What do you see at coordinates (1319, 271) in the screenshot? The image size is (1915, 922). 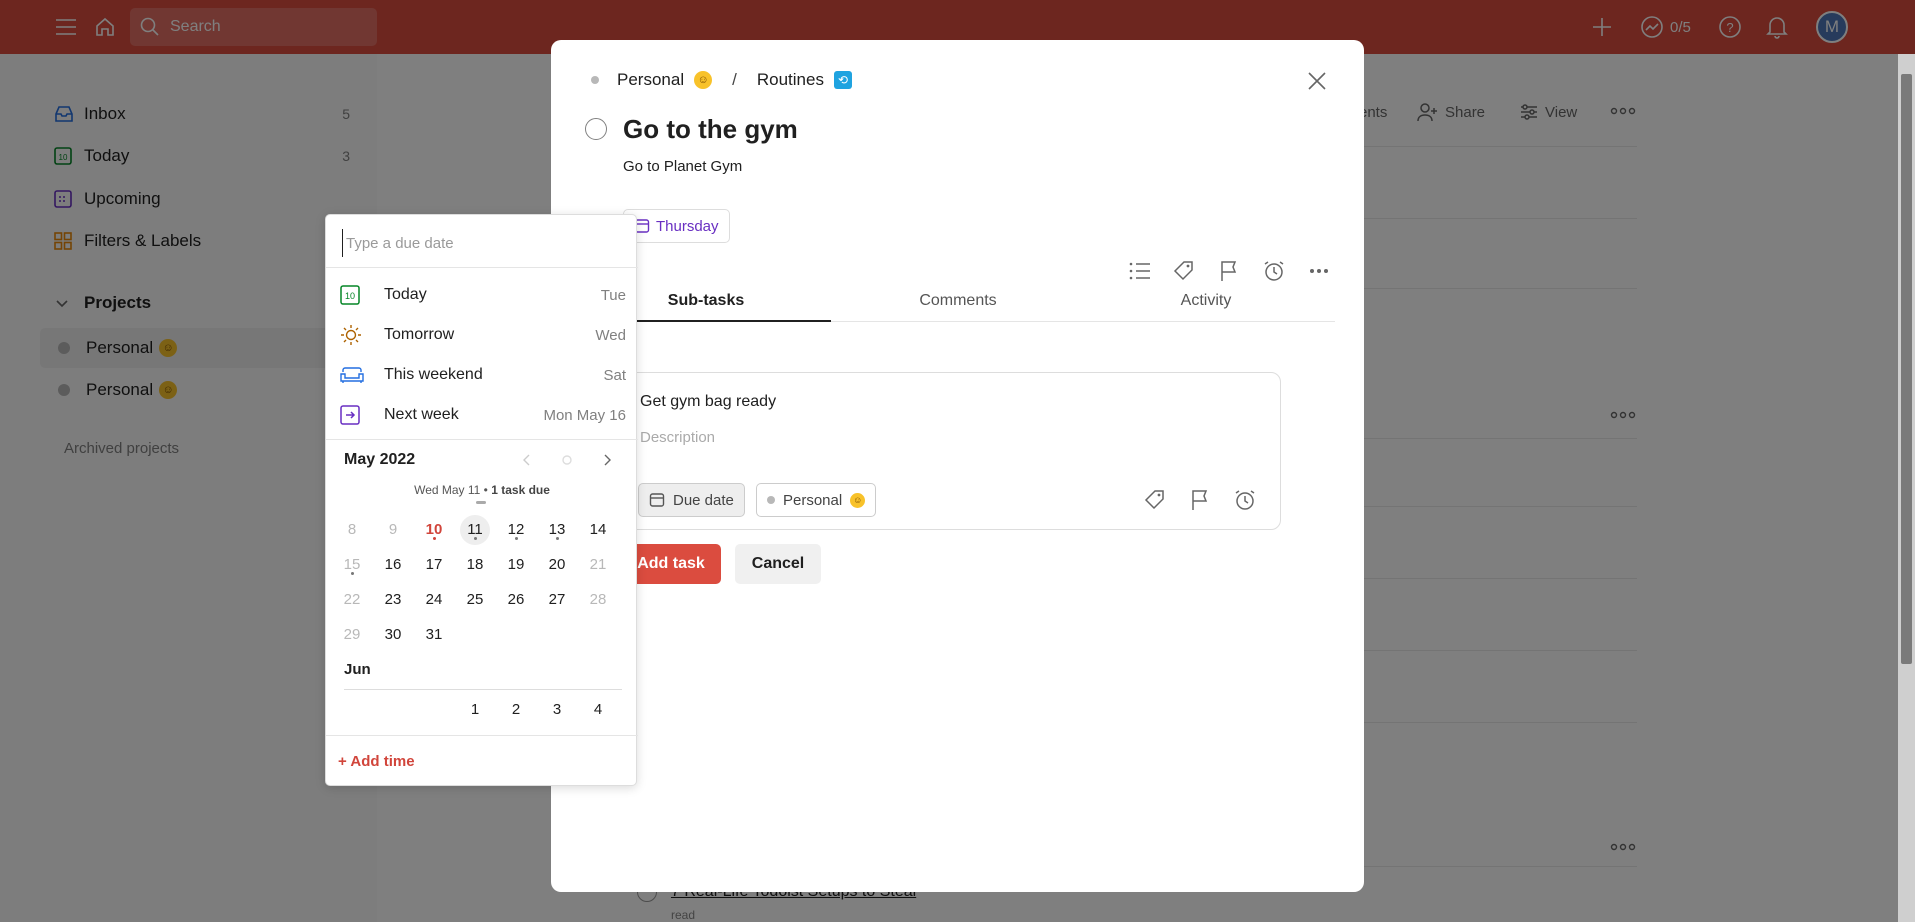 I see `more-actions-icon` at bounding box center [1319, 271].